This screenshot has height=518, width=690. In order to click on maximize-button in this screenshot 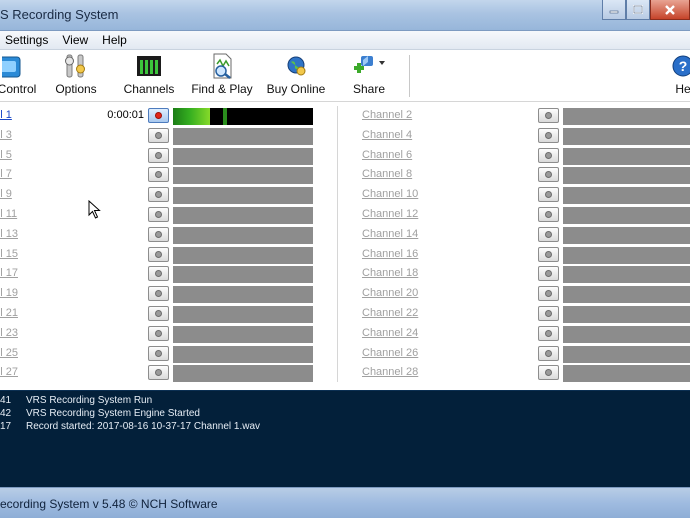, I will do `click(638, 10)`.